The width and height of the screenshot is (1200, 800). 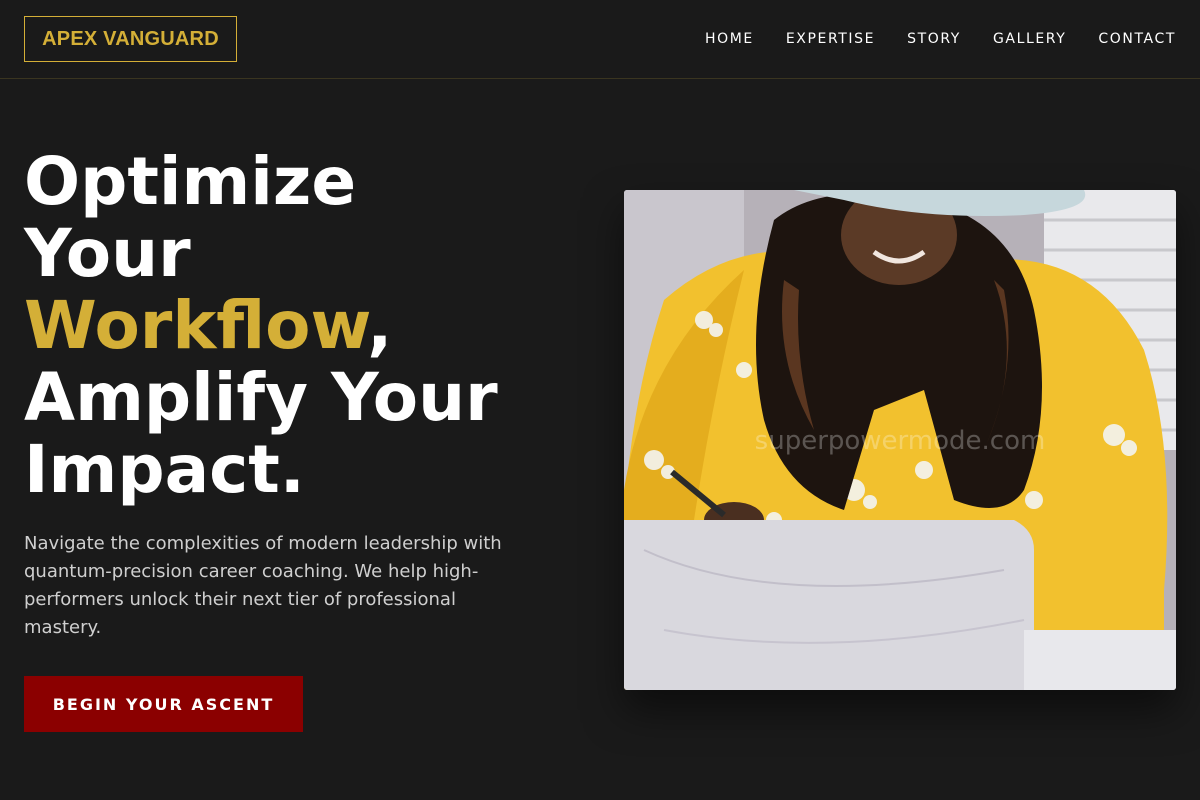 I want to click on nav-link-home: HOME, so click(x=729, y=39).